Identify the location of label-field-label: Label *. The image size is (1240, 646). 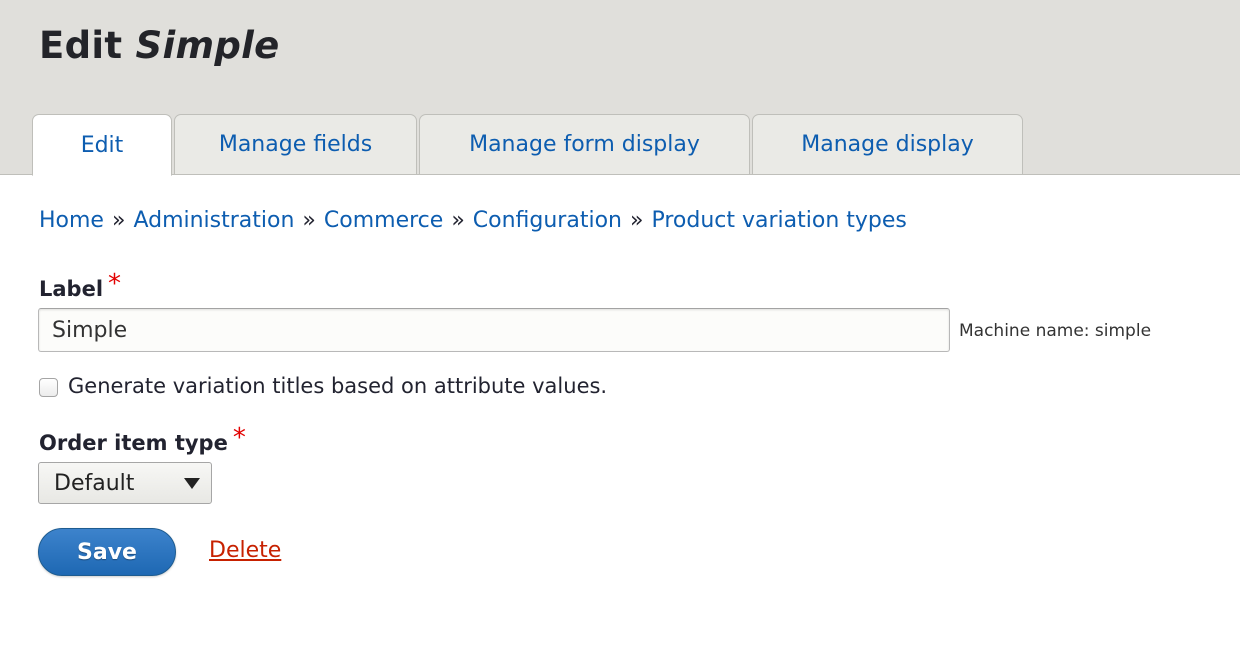
(80, 286).